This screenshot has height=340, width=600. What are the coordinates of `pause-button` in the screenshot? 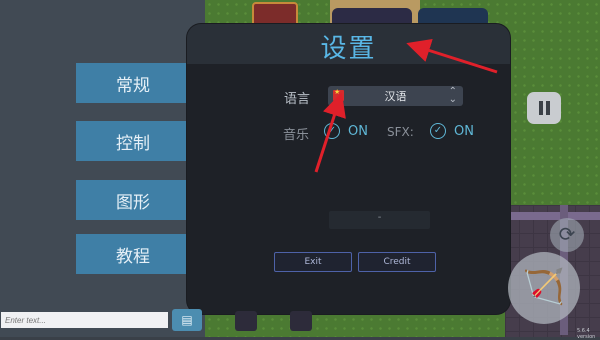 It's located at (544, 108).